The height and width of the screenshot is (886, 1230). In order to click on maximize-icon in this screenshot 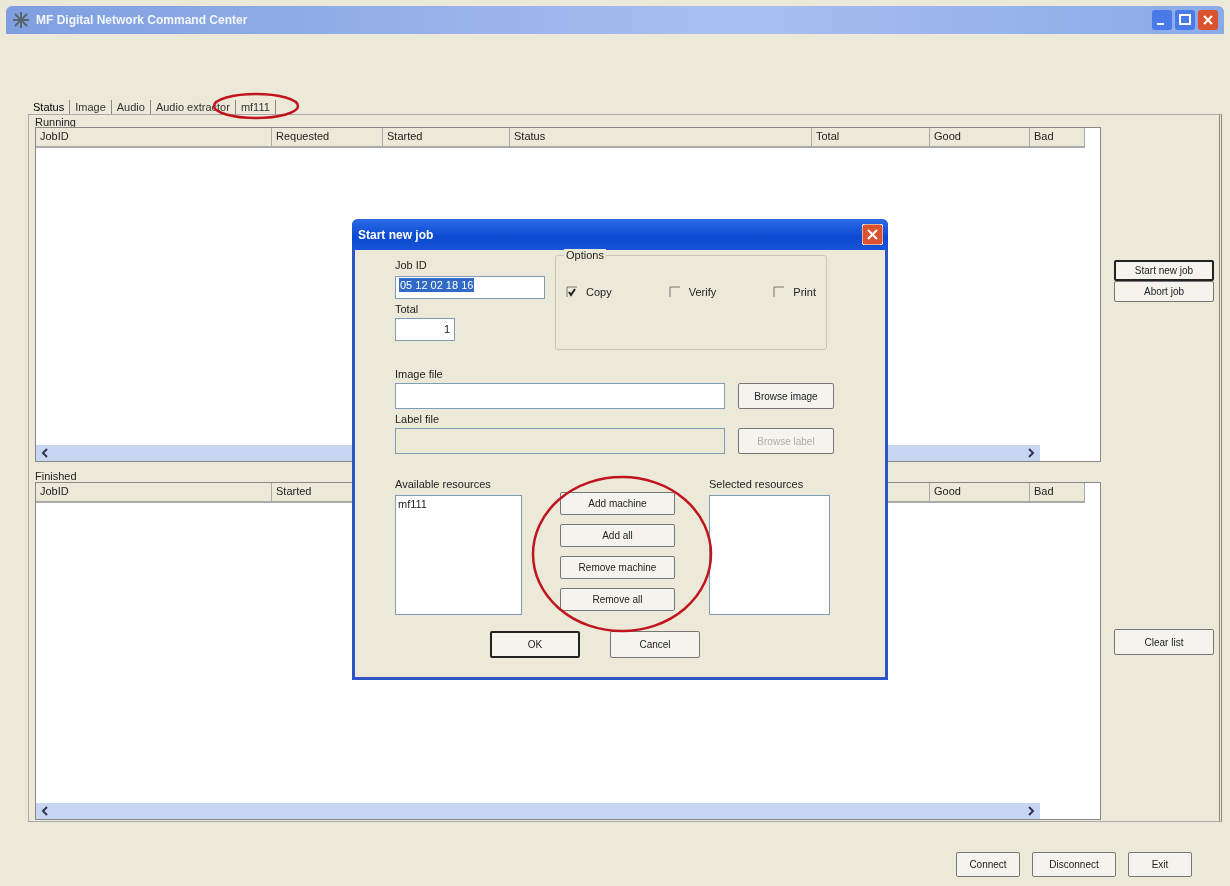, I will do `click(1185, 20)`.